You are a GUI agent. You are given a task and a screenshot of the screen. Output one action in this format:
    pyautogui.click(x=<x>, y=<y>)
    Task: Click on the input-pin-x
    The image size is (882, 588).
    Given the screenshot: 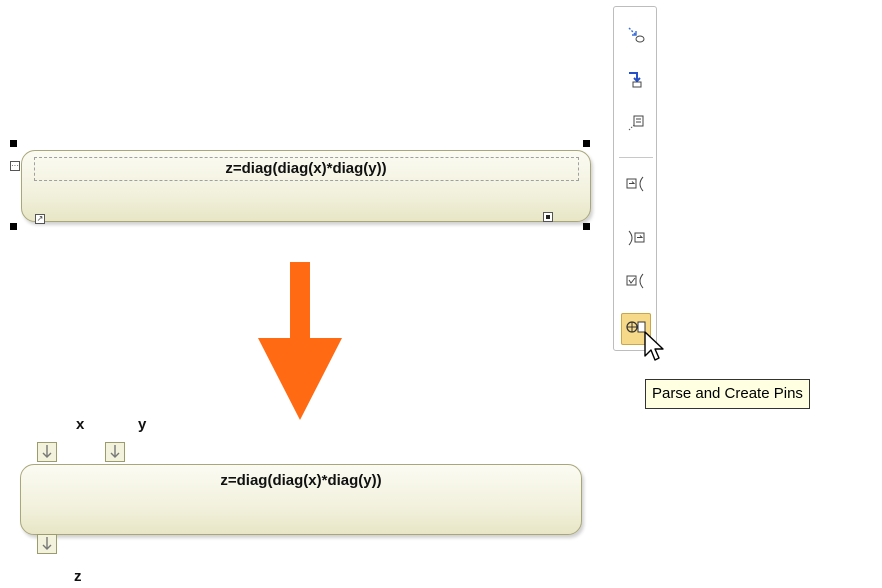 What is the action you would take?
    pyautogui.click(x=47, y=452)
    